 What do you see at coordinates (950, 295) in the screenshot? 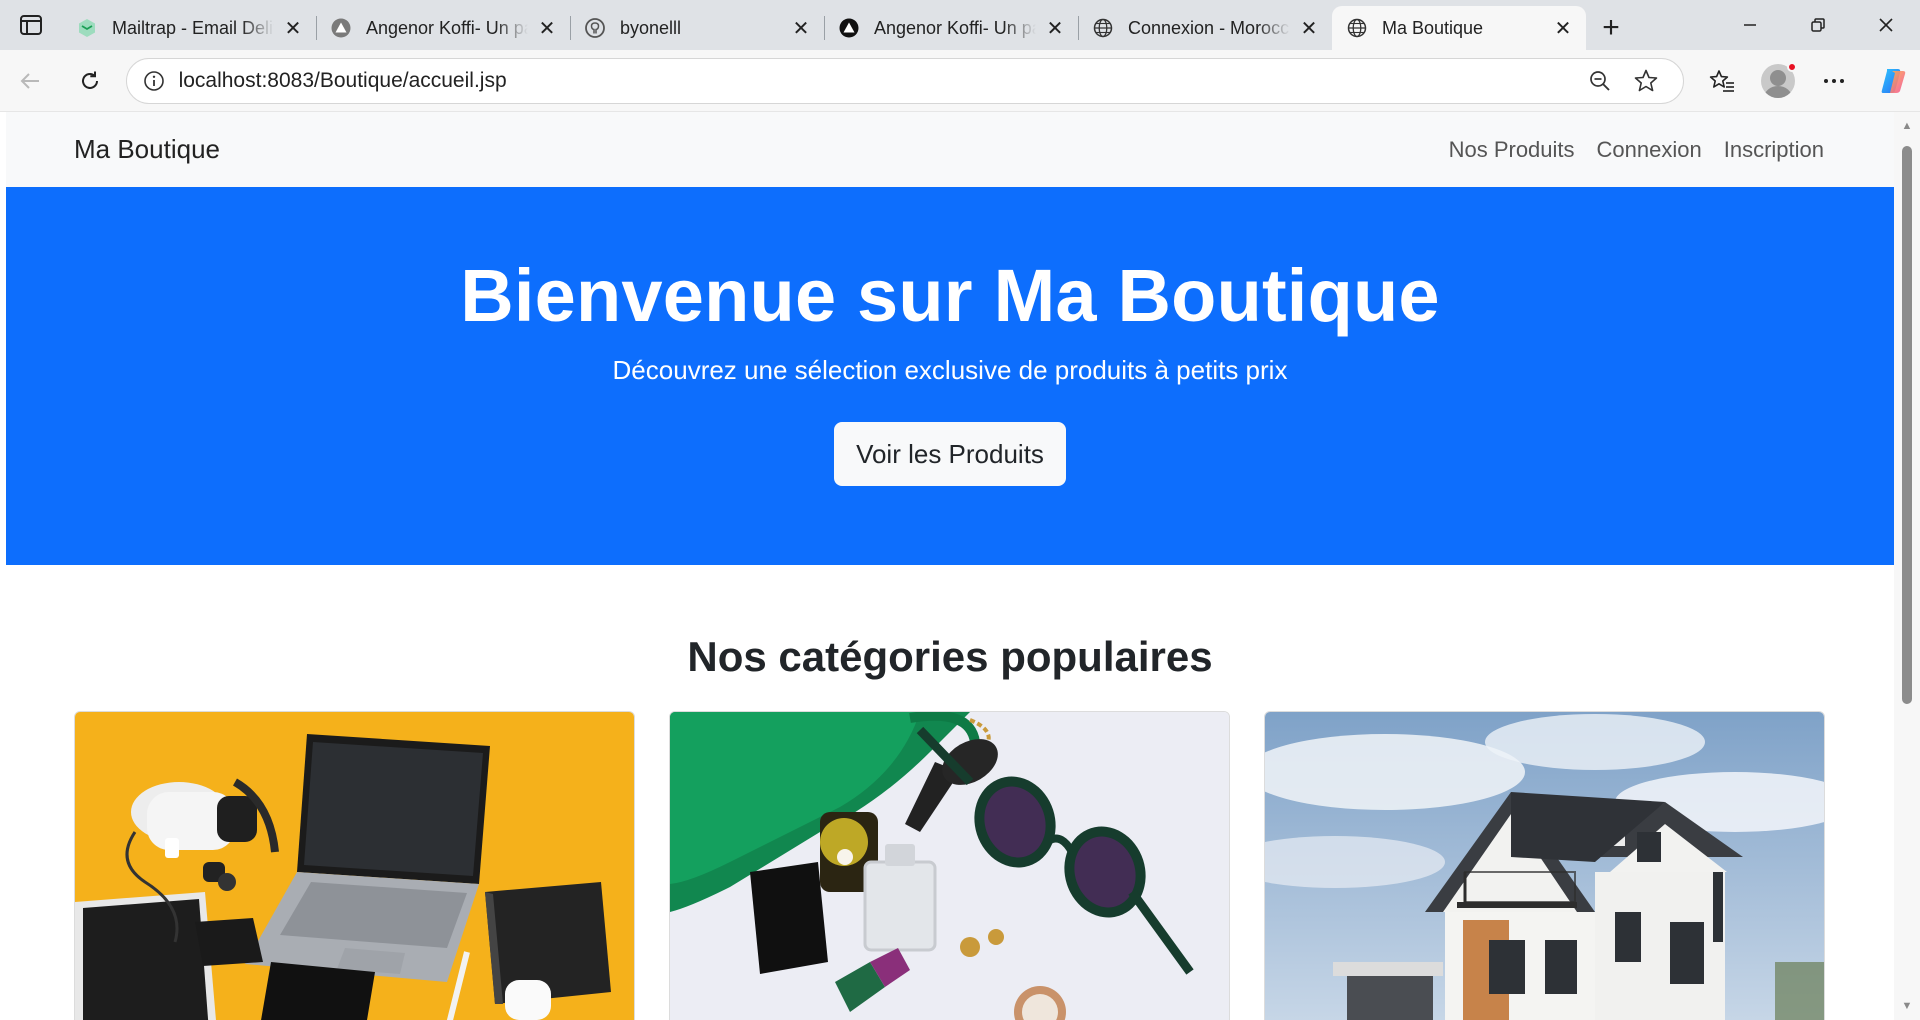
I see `hero-title: Bienvenue sur Ma Boutique` at bounding box center [950, 295].